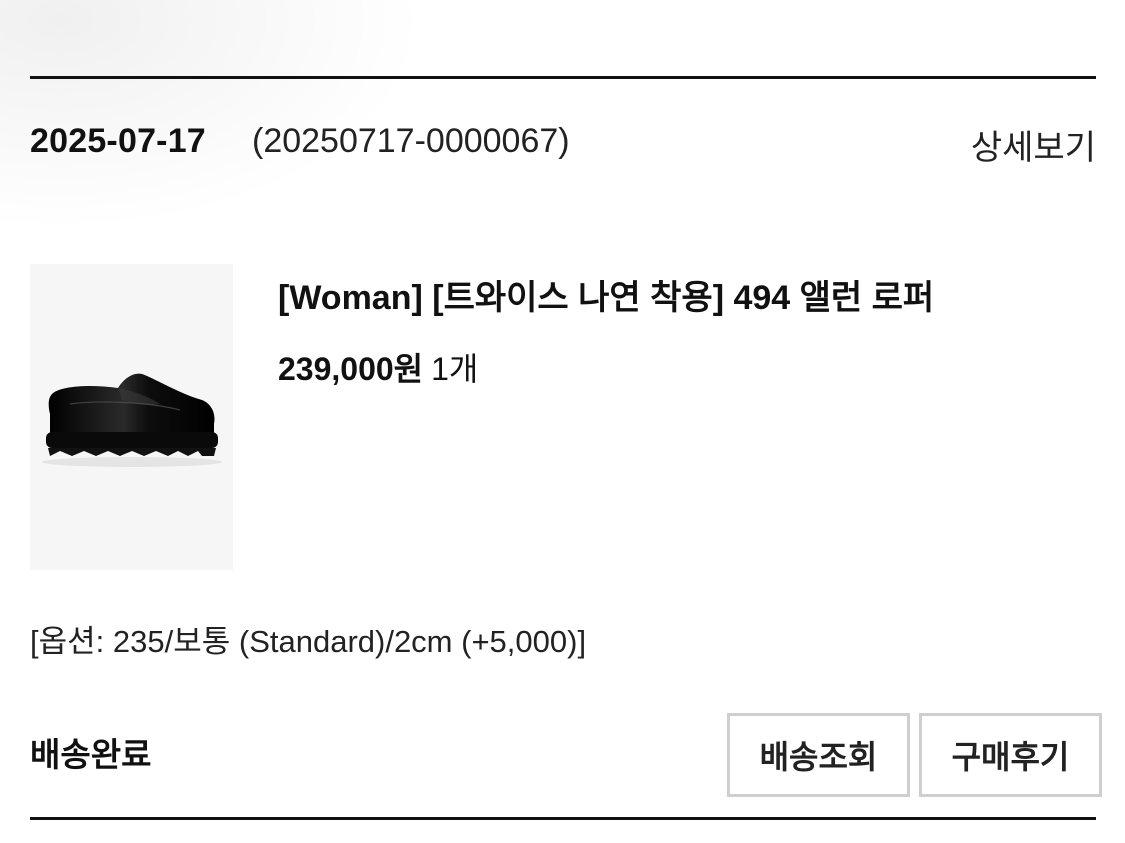  What do you see at coordinates (411, 141) in the screenshot?
I see `order-number: (20250717-0000067)` at bounding box center [411, 141].